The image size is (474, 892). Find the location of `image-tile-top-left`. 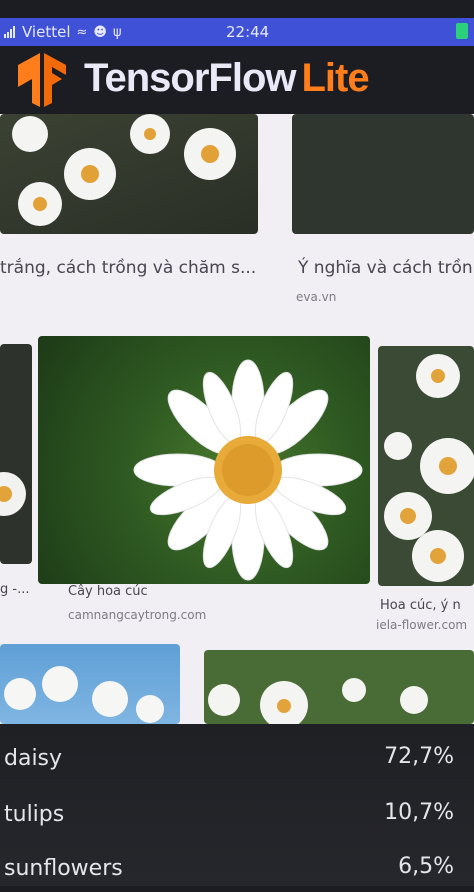

image-tile-top-left is located at coordinates (129, 174).